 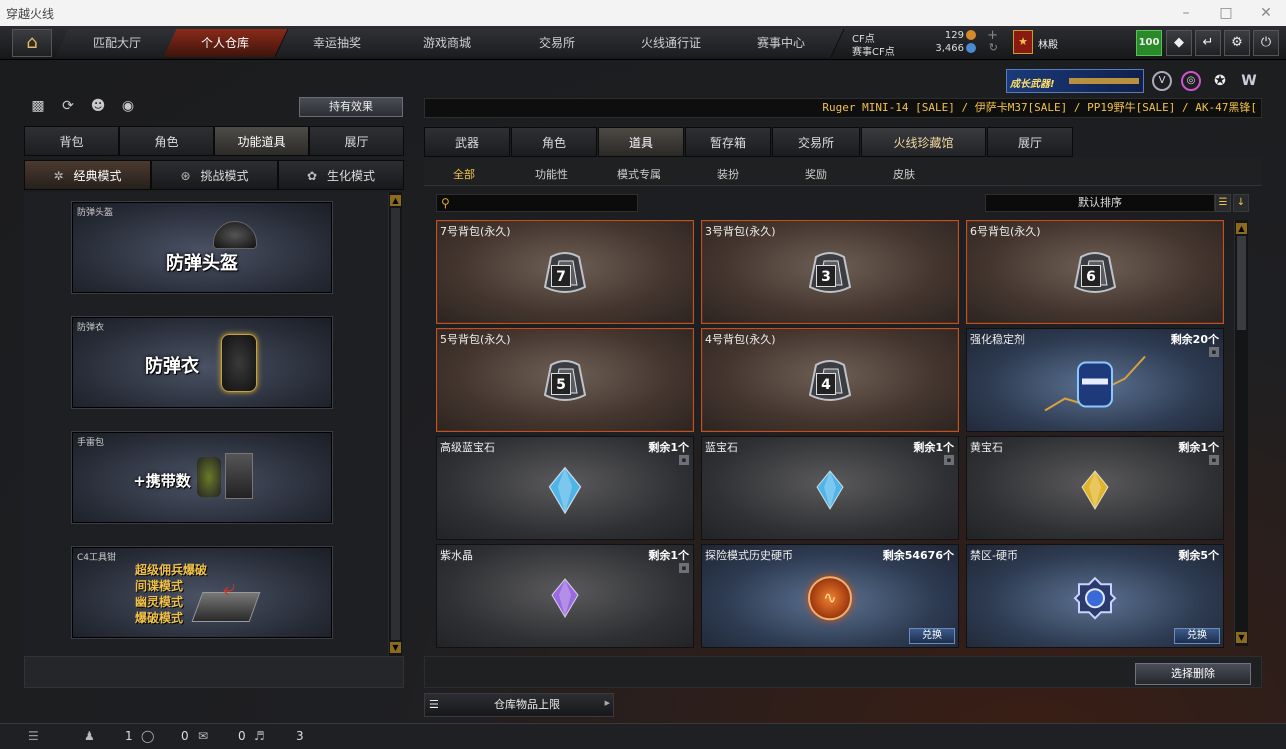 I want to click on grid-scrollbar: ▲ ▼, so click(x=1241, y=433).